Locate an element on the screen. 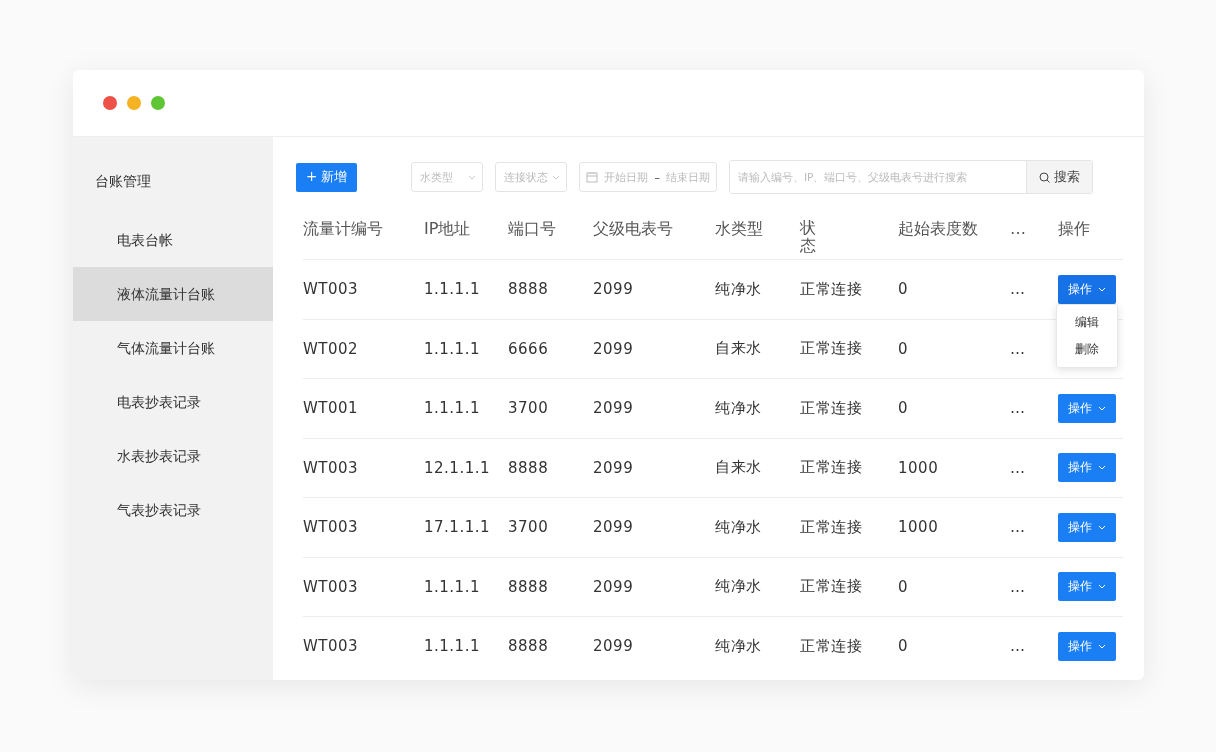 Image resolution: width=1216 pixels, height=752 pixels. table-cell-text: WT003 is located at coordinates (331, 647).